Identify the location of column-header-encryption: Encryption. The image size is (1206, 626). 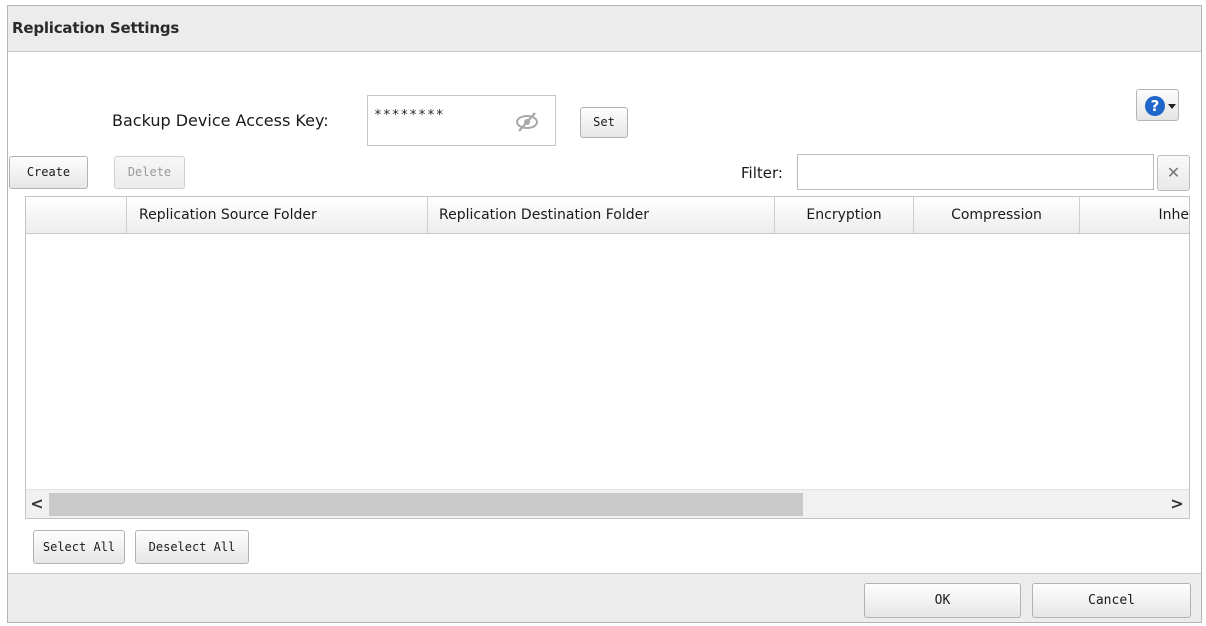
(844, 215).